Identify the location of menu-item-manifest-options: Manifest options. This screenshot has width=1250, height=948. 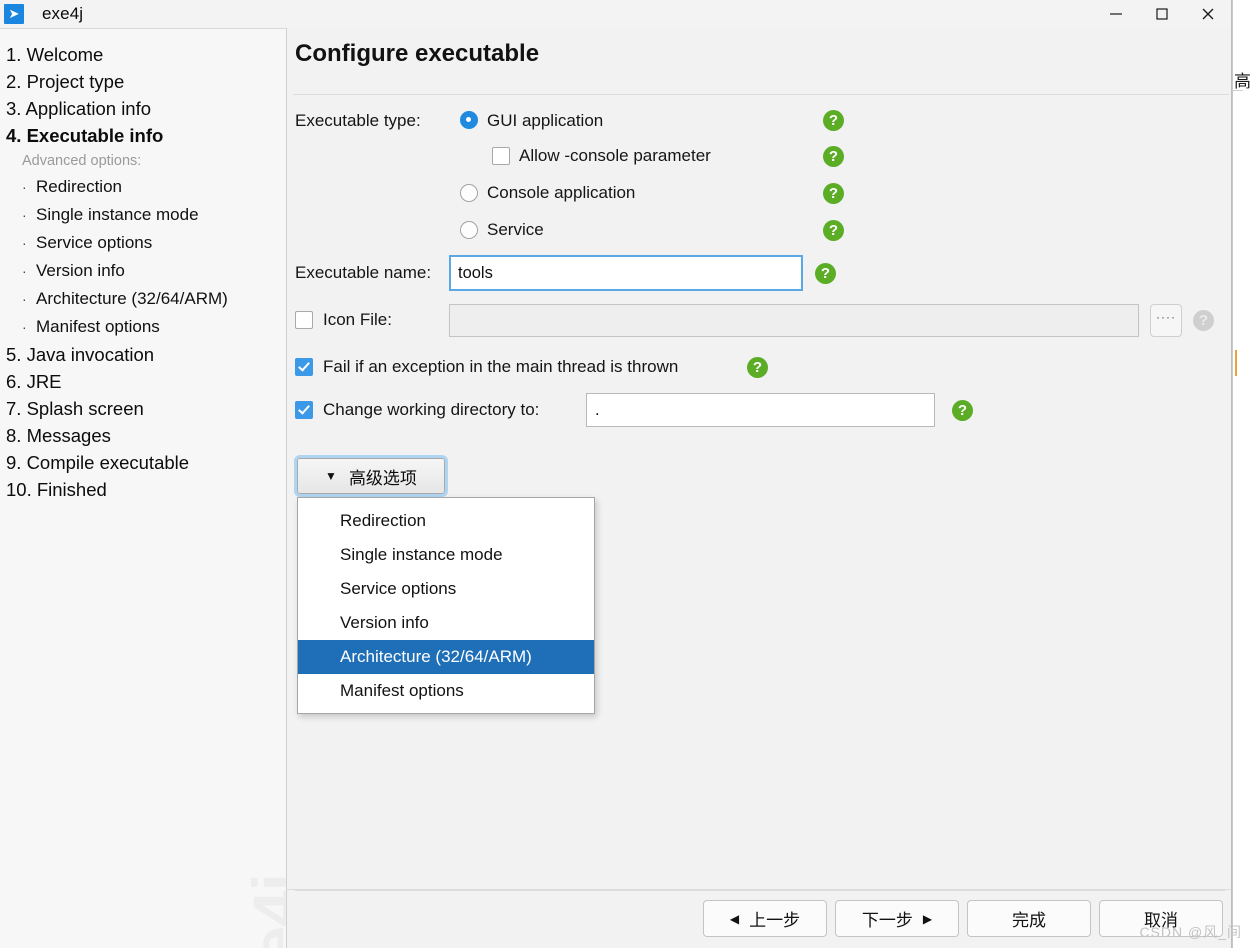
(446, 691).